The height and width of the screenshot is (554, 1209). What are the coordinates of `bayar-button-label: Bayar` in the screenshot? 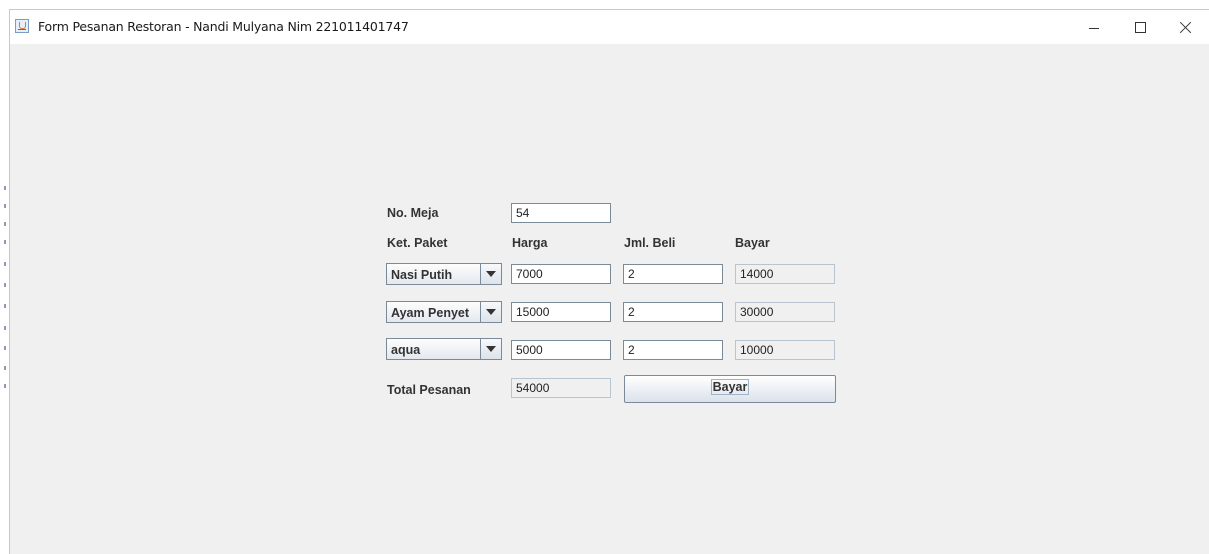 It's located at (730, 387).